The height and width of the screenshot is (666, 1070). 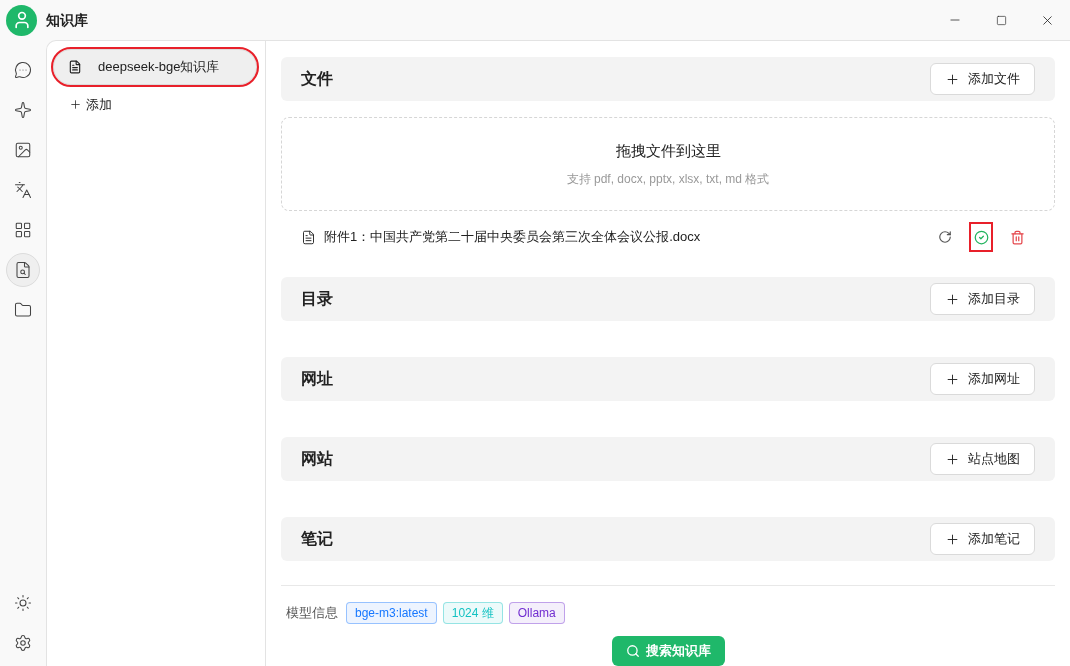 I want to click on drop-zone-hint: 支持 pdf, docx, pptx, xlsx, txt, md 格式, so click(x=668, y=180).